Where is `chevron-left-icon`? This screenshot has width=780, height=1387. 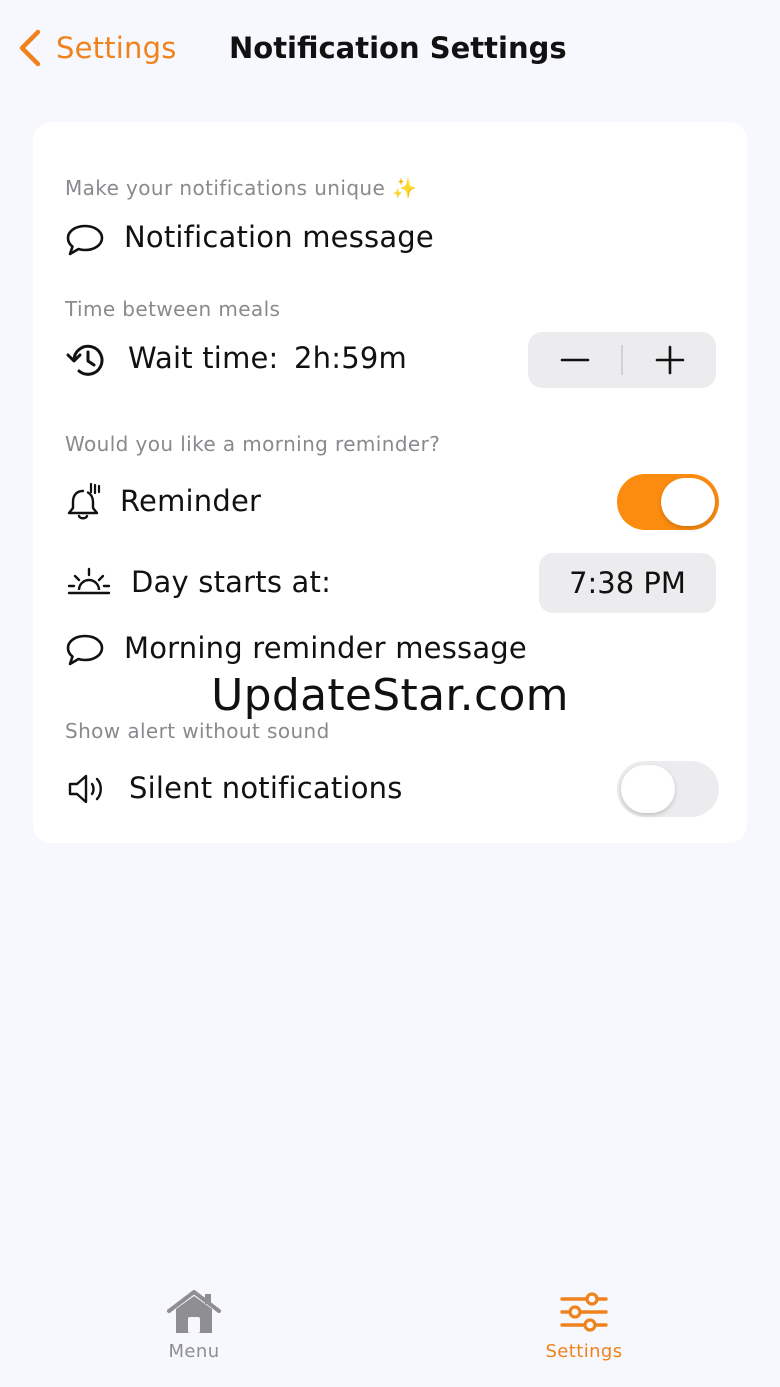
chevron-left-icon is located at coordinates (29, 48).